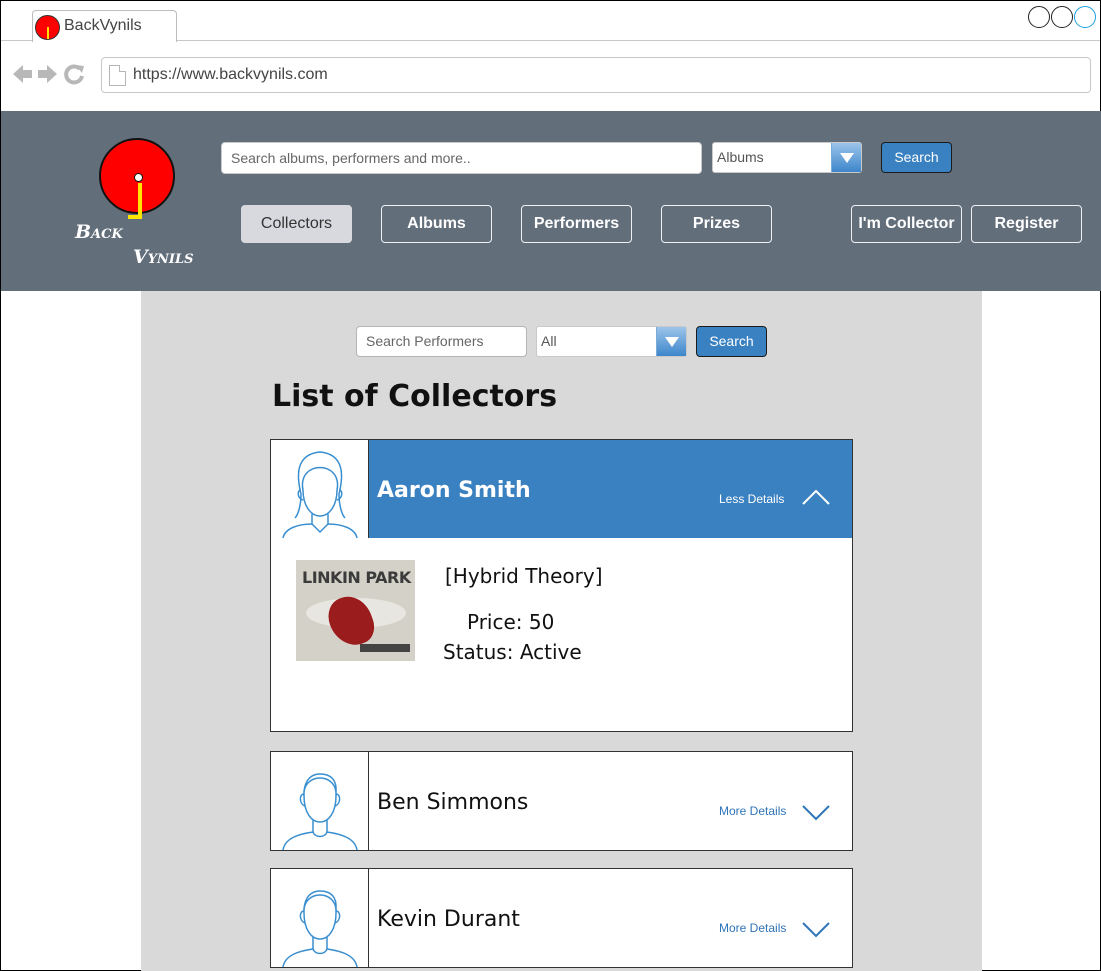 Image resolution: width=1101 pixels, height=971 pixels. What do you see at coordinates (731, 341) in the screenshot?
I see `performer-search-button: Search` at bounding box center [731, 341].